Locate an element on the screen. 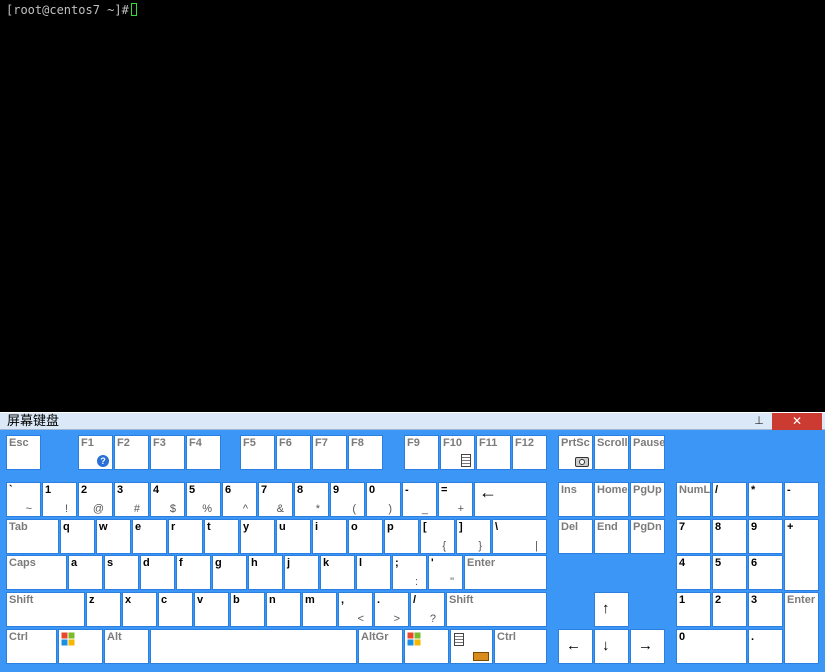 The height and width of the screenshot is (672, 825). key-esc: Esc is located at coordinates (23, 452).